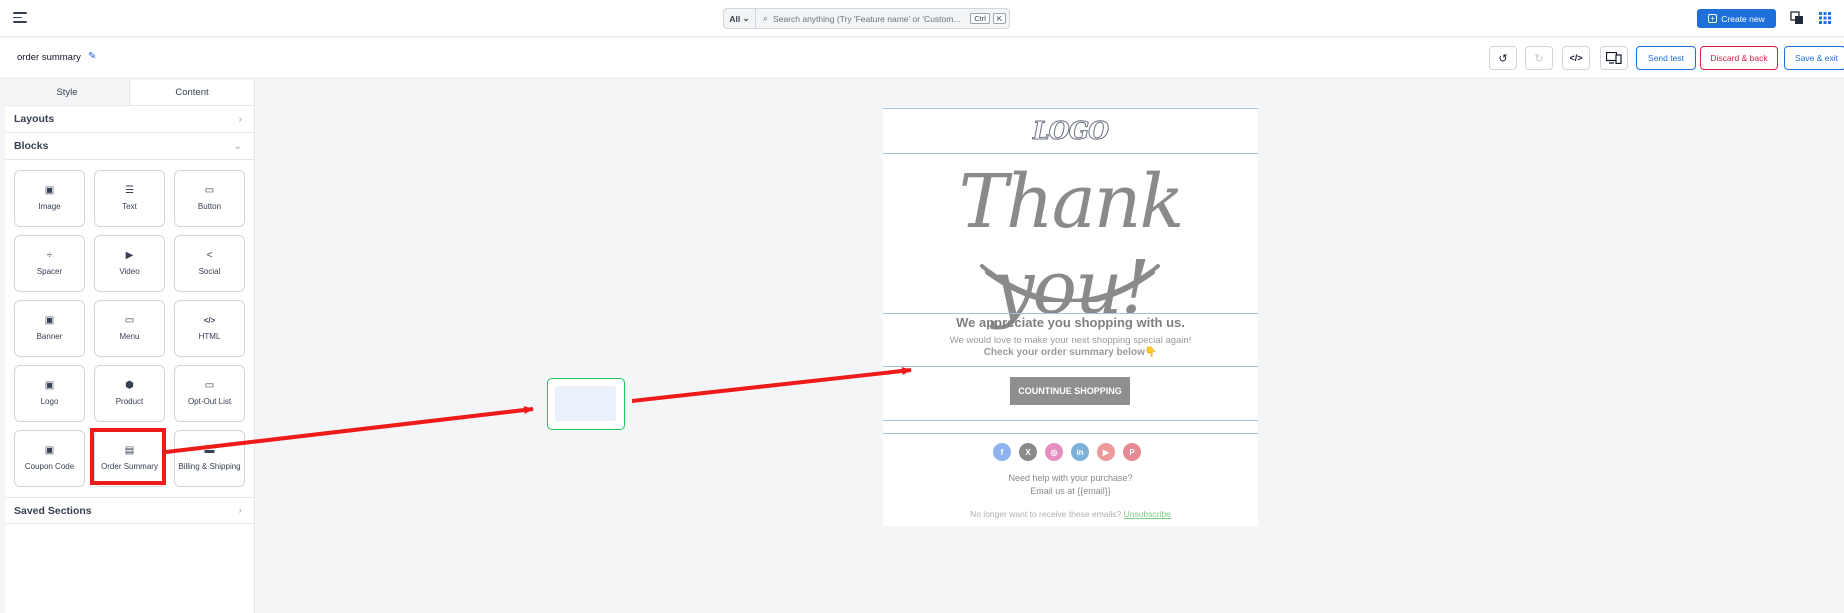  I want to click on annotation-arrows, so click(538, 410).